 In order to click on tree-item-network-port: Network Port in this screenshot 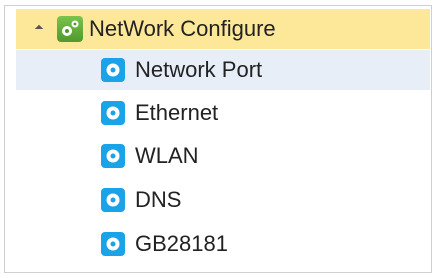, I will do `click(223, 70)`.